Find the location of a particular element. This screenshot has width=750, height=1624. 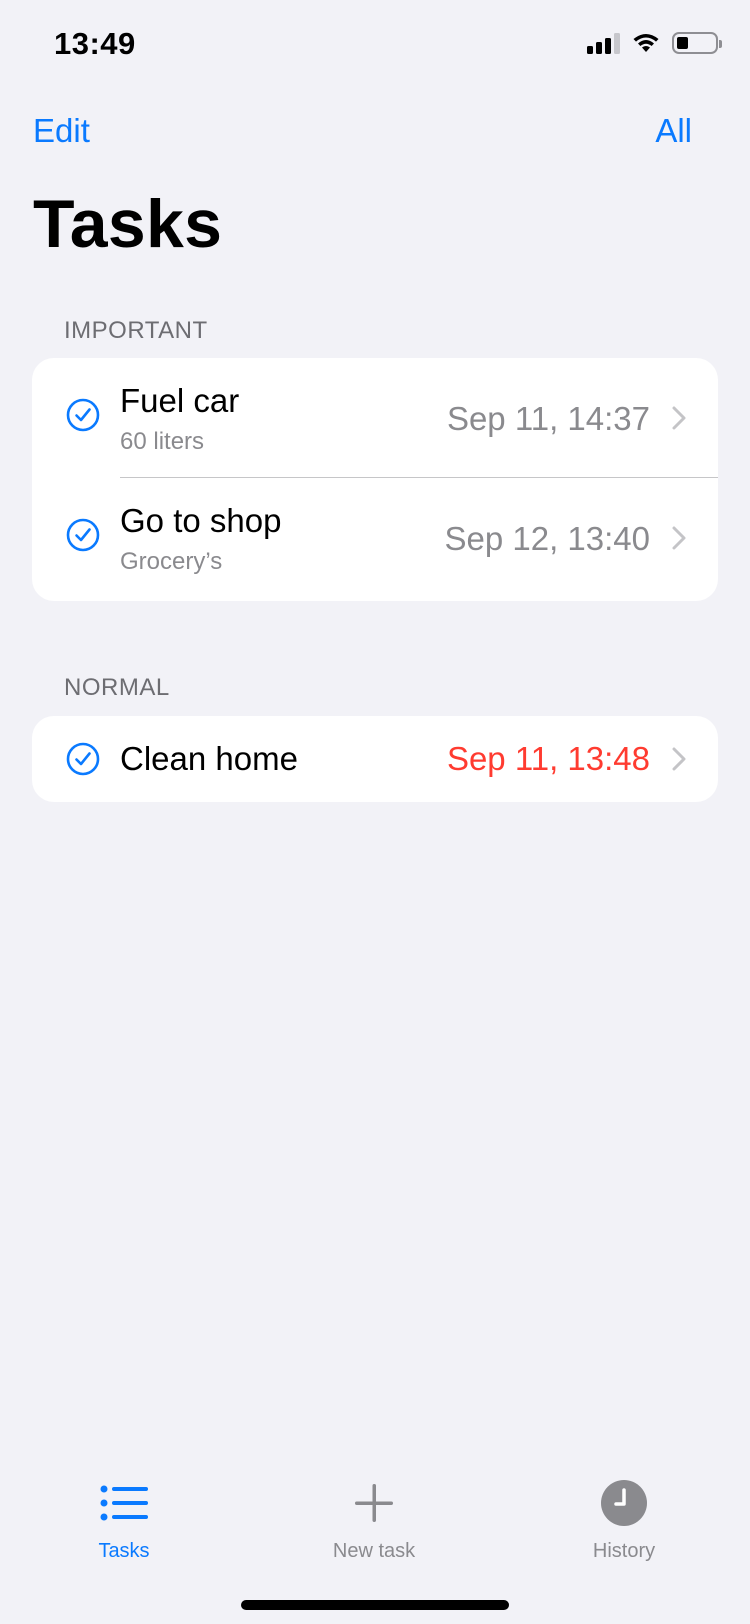

tab-history: History is located at coordinates (624, 1520).